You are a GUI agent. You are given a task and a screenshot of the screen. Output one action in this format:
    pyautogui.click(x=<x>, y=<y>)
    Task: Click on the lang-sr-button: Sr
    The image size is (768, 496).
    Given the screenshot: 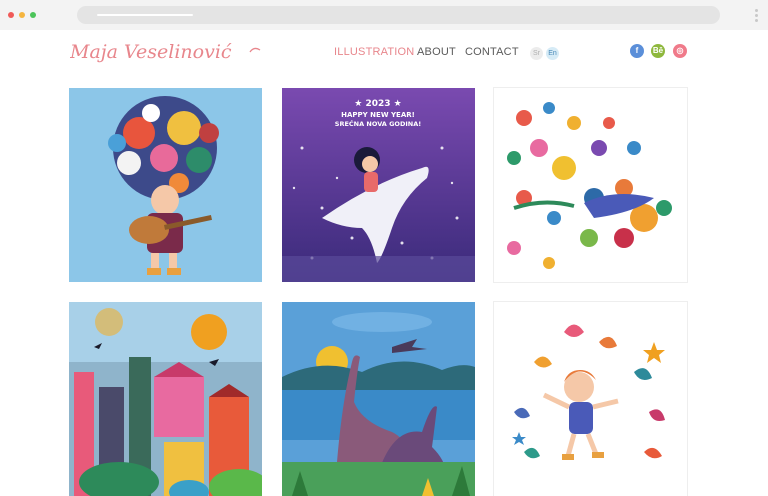 What is the action you would take?
    pyautogui.click(x=536, y=53)
    